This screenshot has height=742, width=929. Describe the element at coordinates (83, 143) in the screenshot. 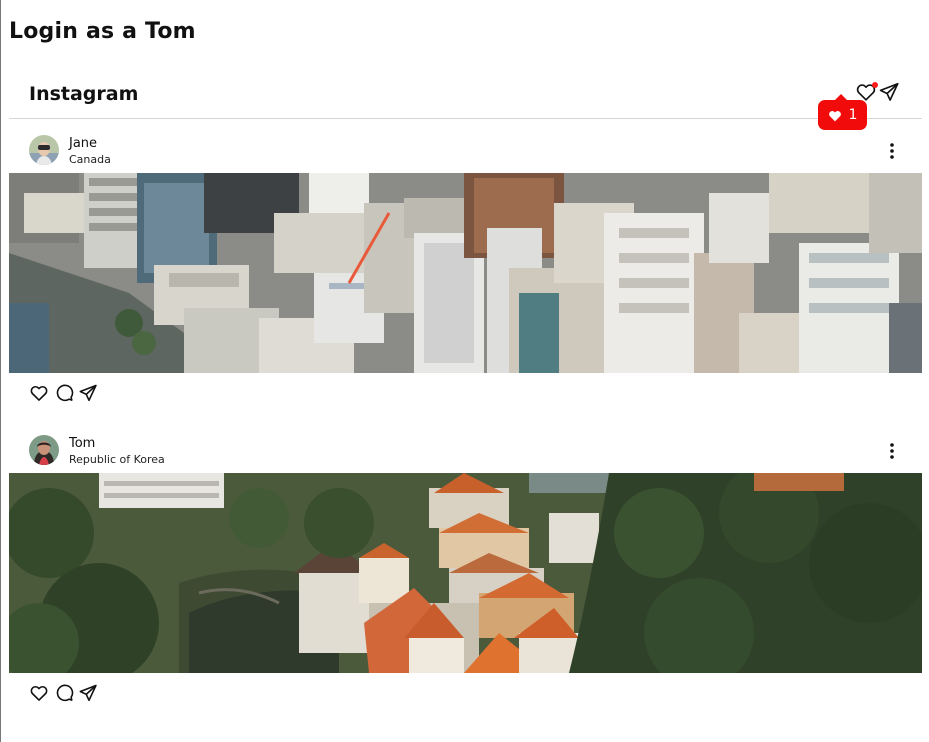

I see `post-username: Jane` at that location.